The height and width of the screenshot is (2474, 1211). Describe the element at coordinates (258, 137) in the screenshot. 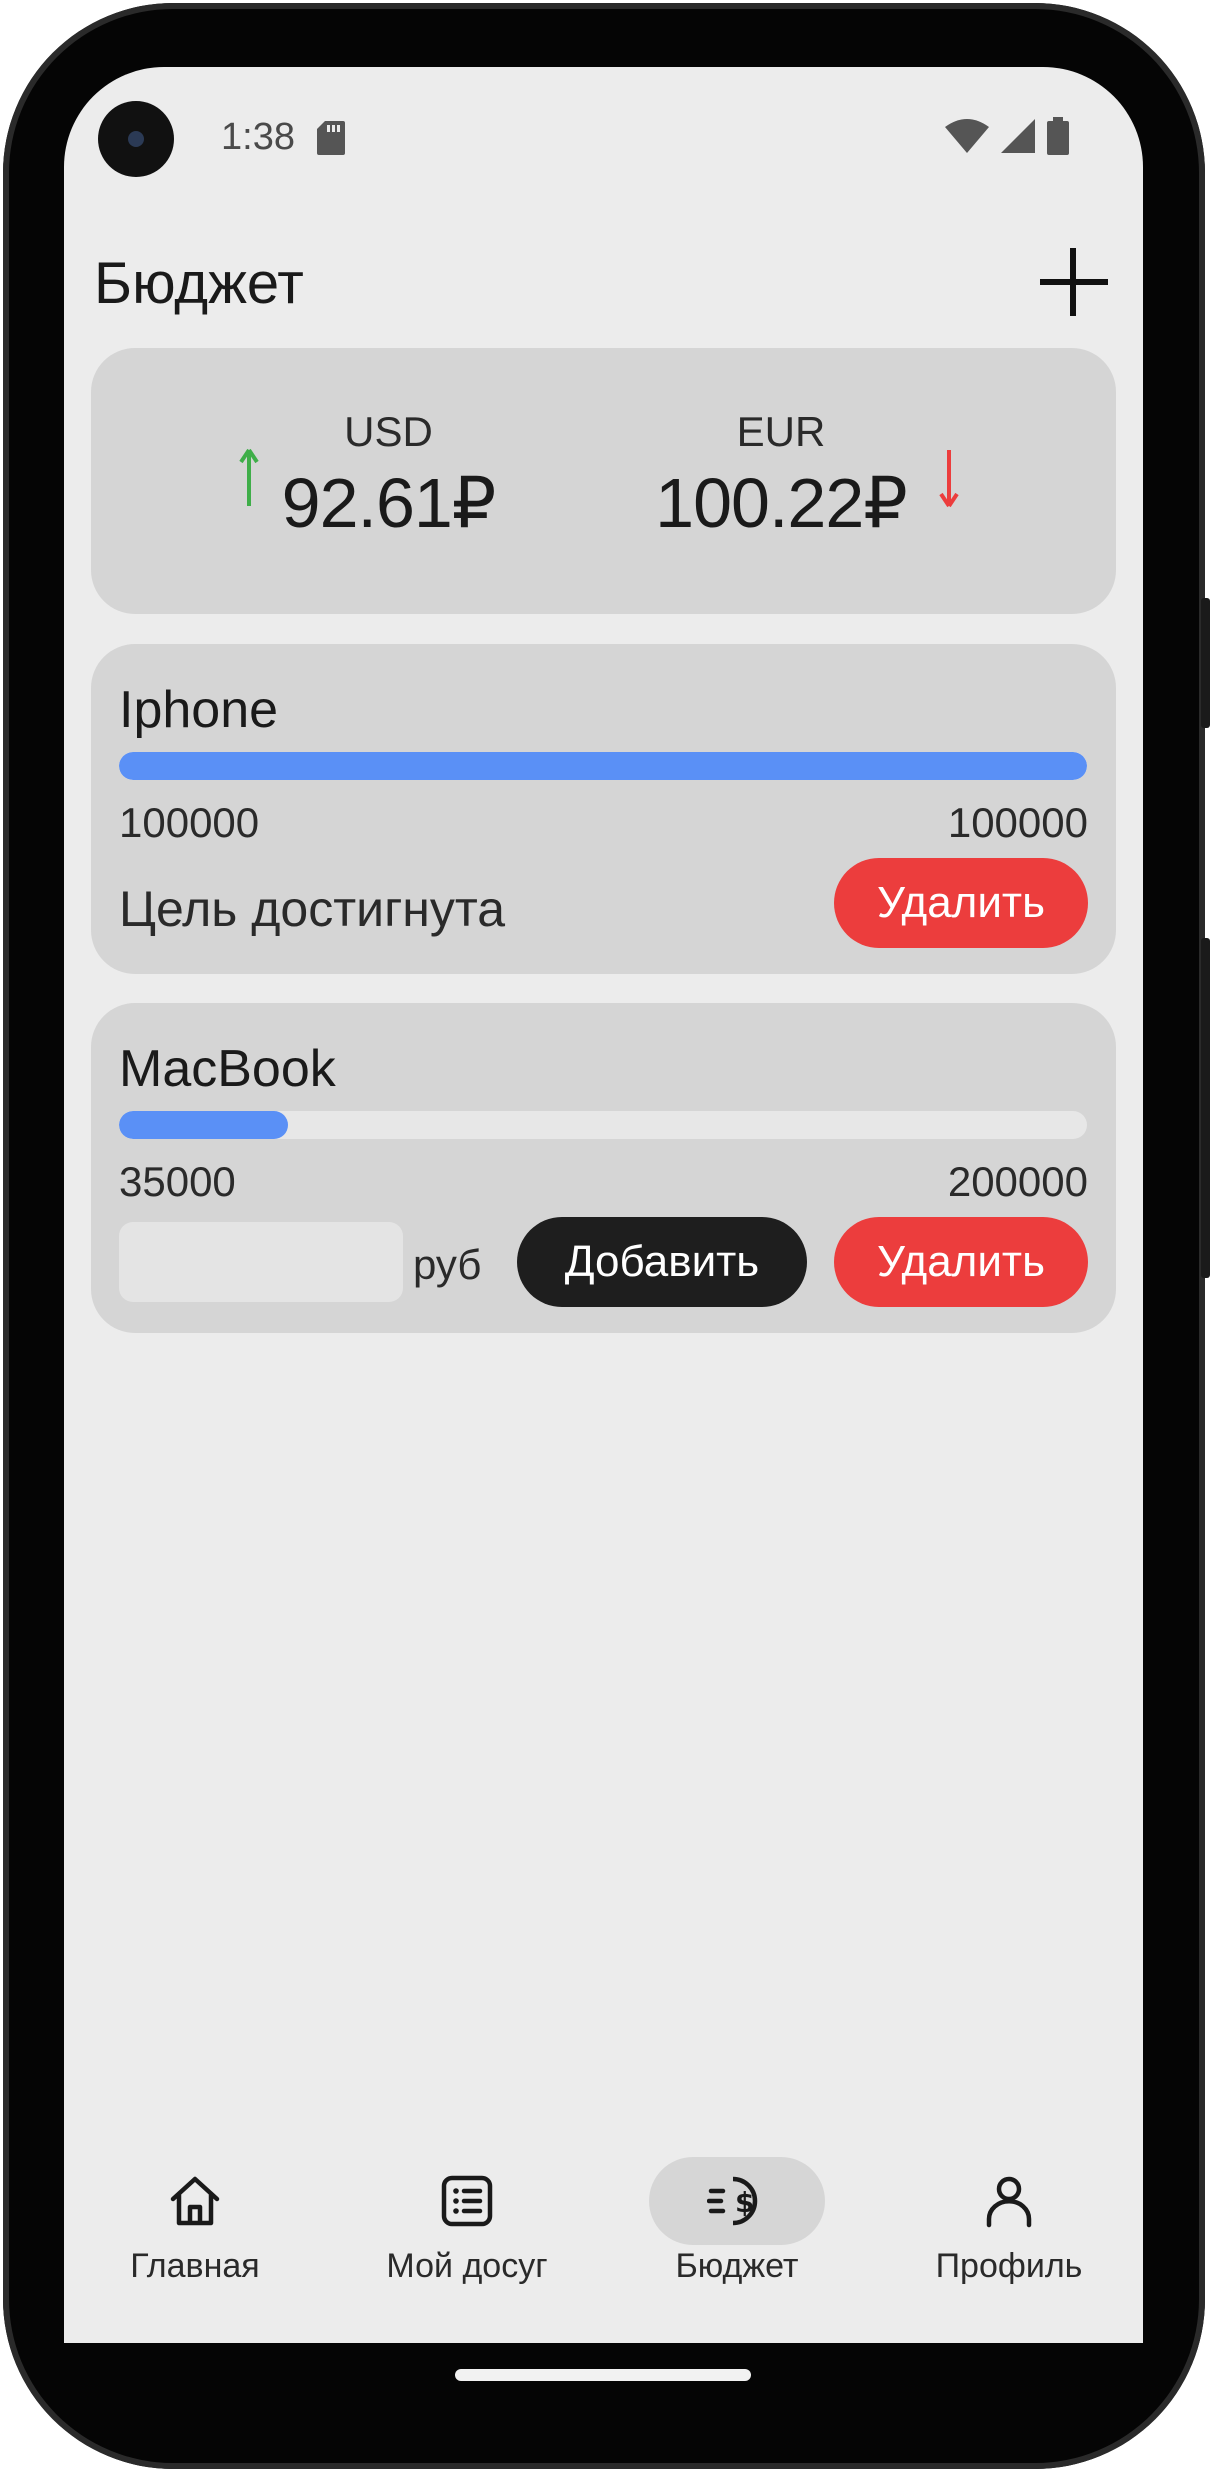

I see `status-time: 1:38` at that location.